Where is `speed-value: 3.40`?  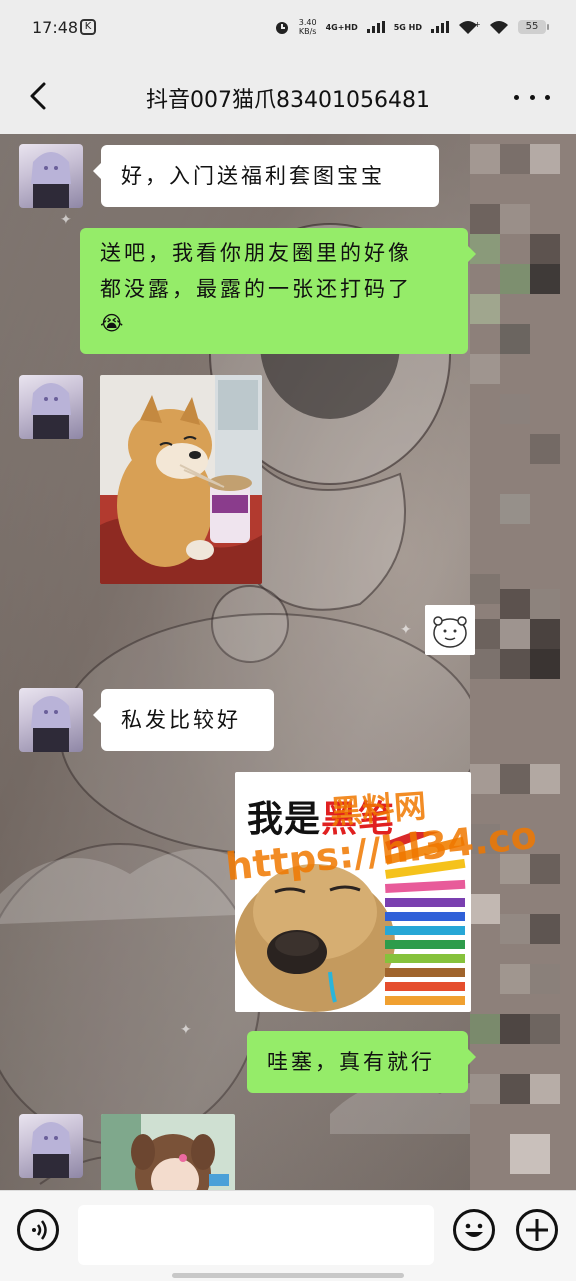
speed-value: 3.40 is located at coordinates (307, 22).